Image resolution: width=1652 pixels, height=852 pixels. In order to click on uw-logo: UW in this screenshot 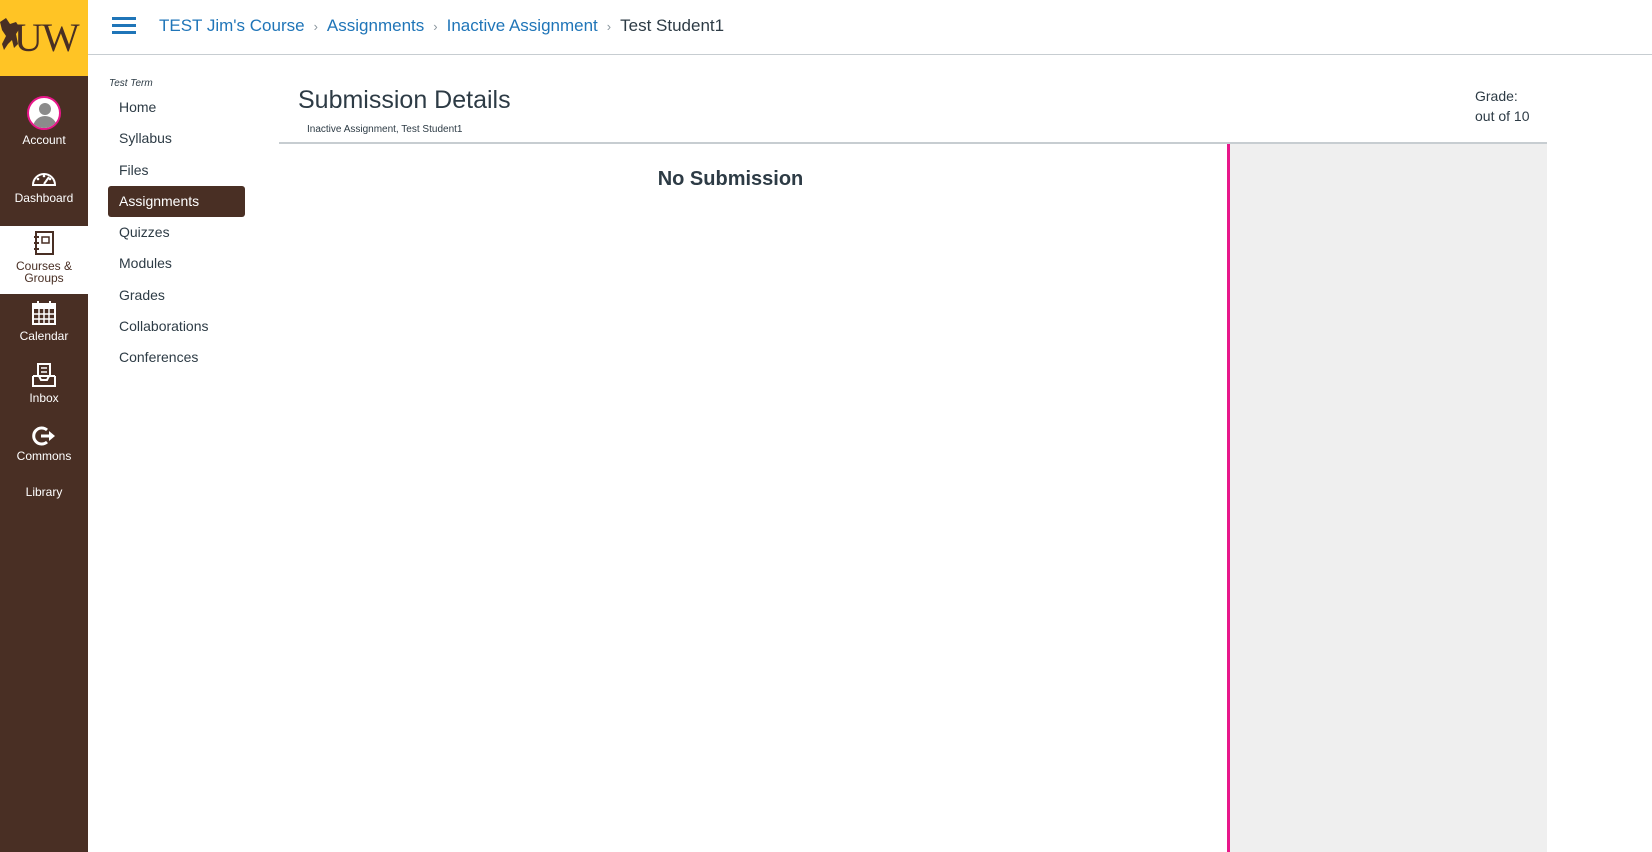, I will do `click(44, 38)`.